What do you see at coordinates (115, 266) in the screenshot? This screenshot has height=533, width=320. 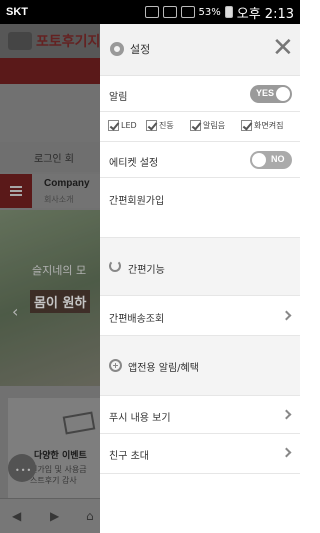 I see `refresh-icon` at bounding box center [115, 266].